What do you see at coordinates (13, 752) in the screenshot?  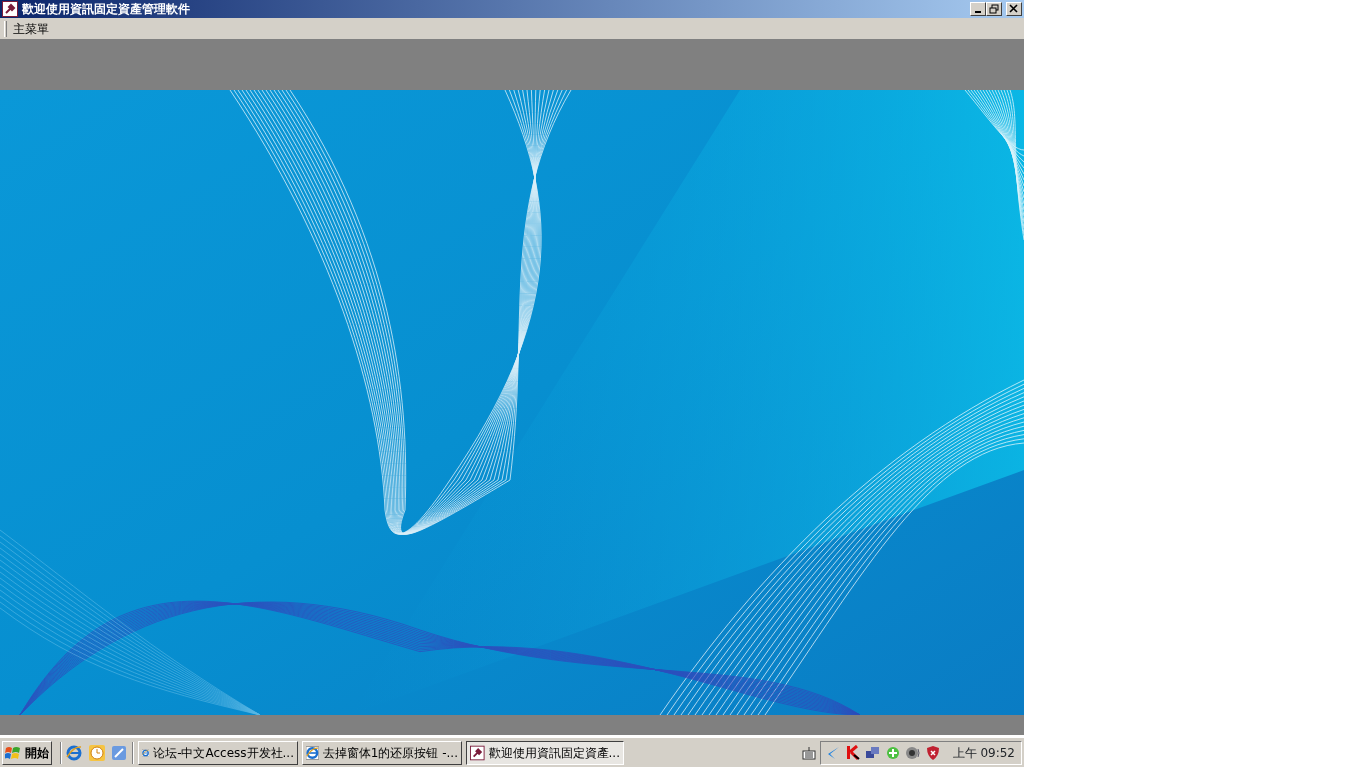 I see `windows-logo-icon` at bounding box center [13, 752].